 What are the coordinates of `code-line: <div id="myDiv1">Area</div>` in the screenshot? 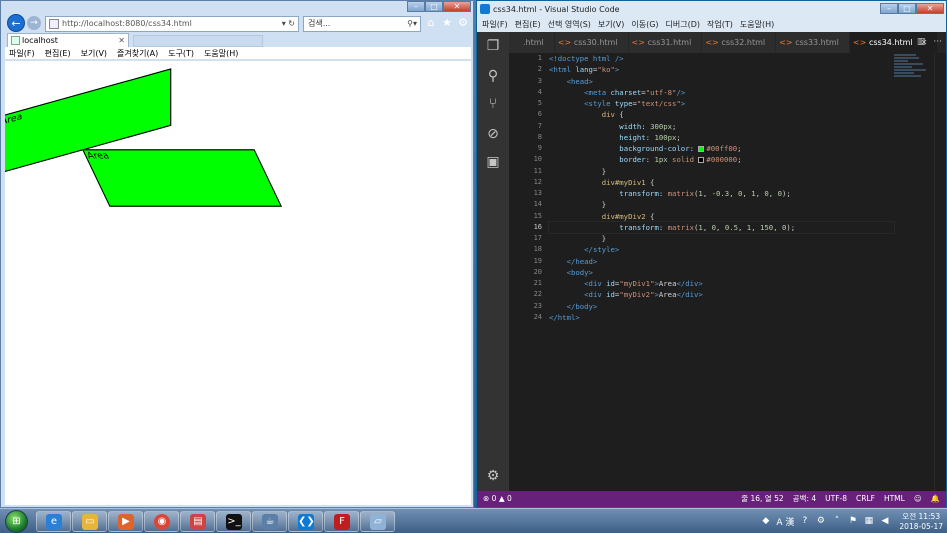 It's located at (721, 283).